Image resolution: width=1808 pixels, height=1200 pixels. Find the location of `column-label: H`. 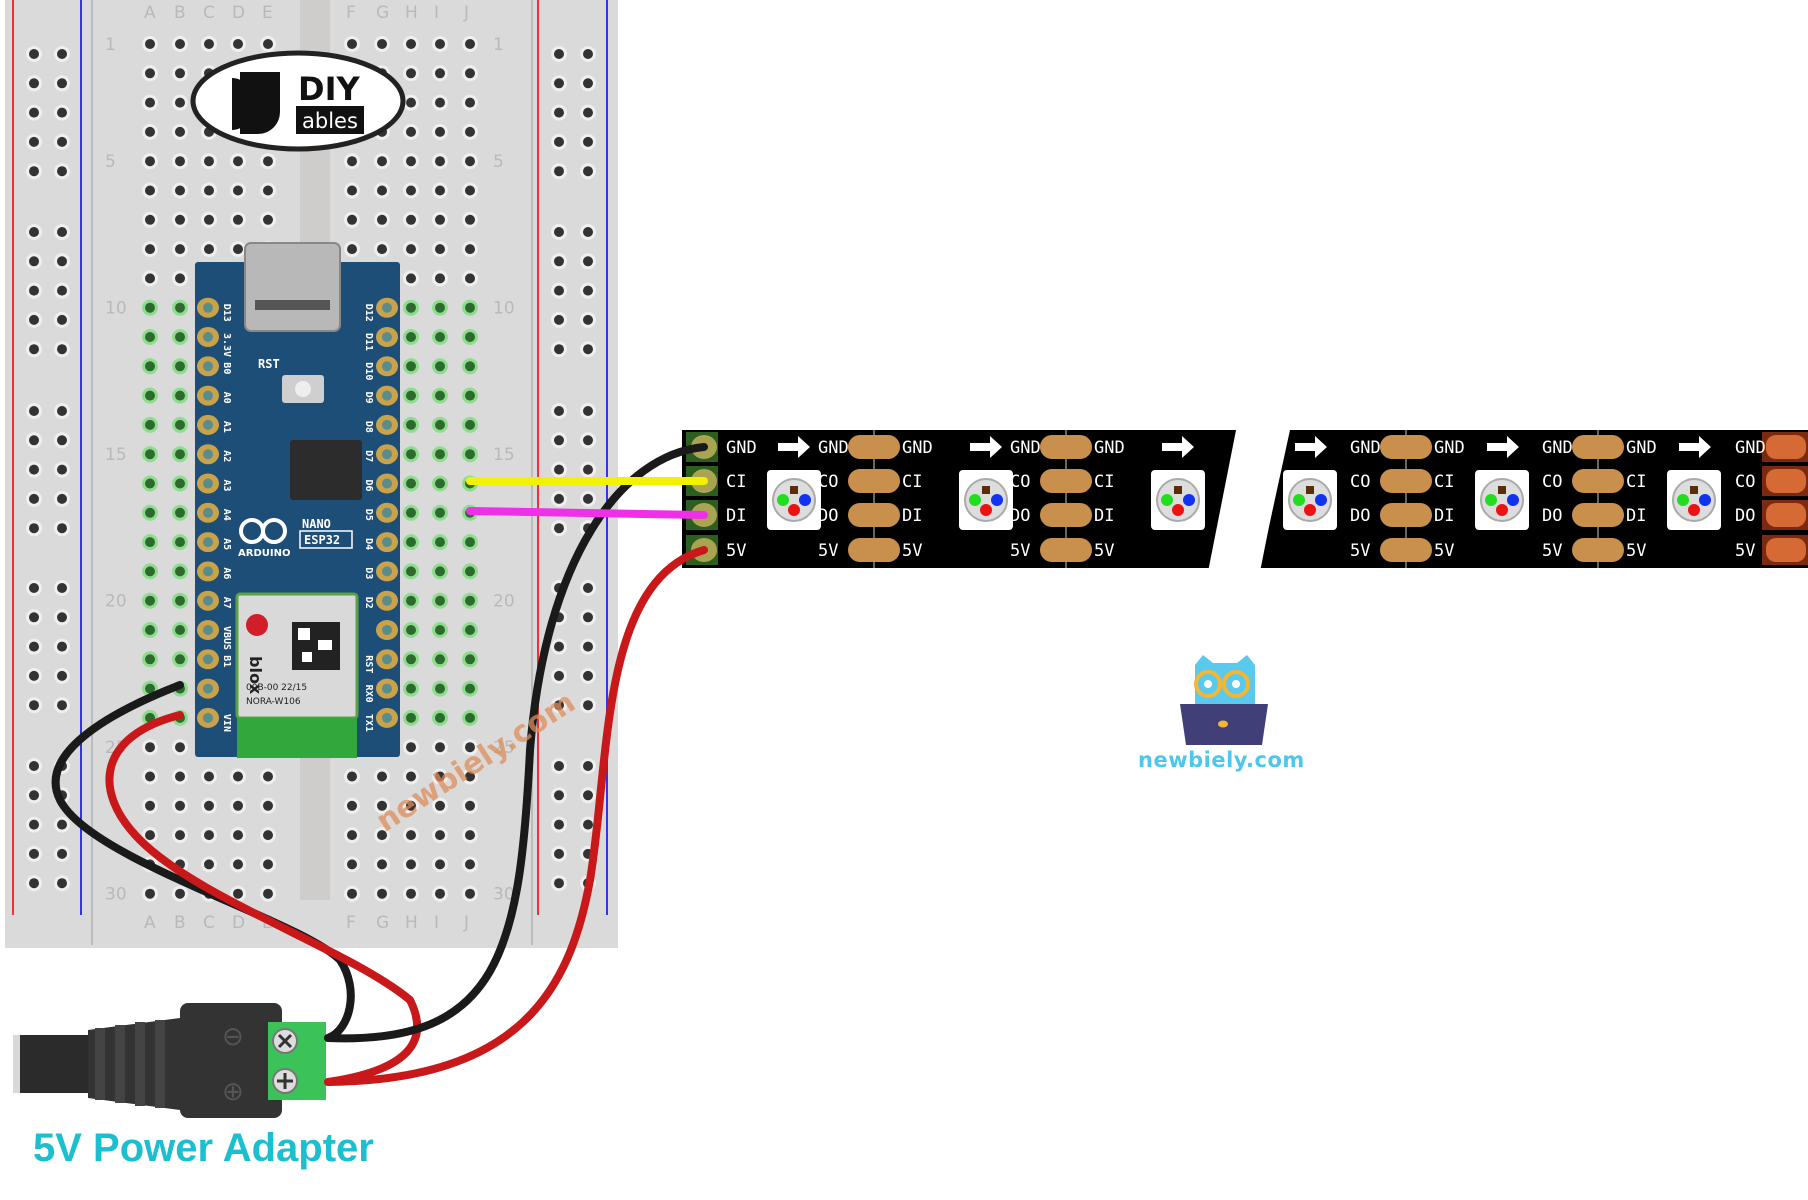

column-label: H is located at coordinates (411, 923).